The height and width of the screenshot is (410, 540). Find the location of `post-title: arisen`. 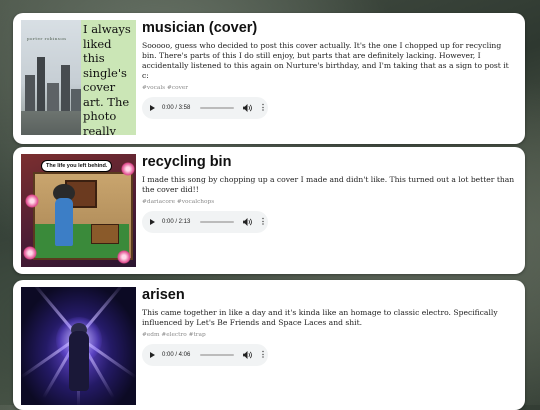

post-title: arisen is located at coordinates (163, 295).